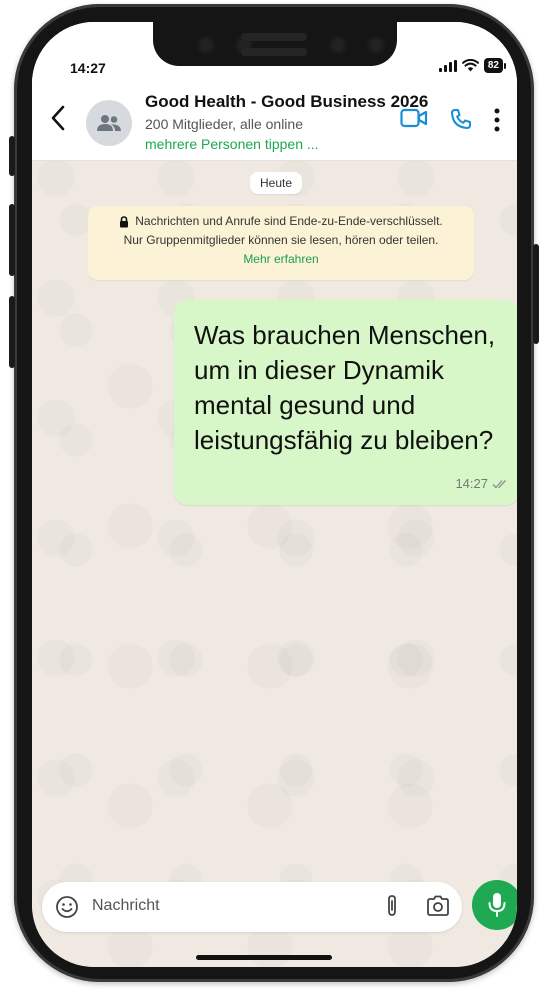 This screenshot has width=545, height=989. I want to click on voice-call-icon, so click(461, 119).